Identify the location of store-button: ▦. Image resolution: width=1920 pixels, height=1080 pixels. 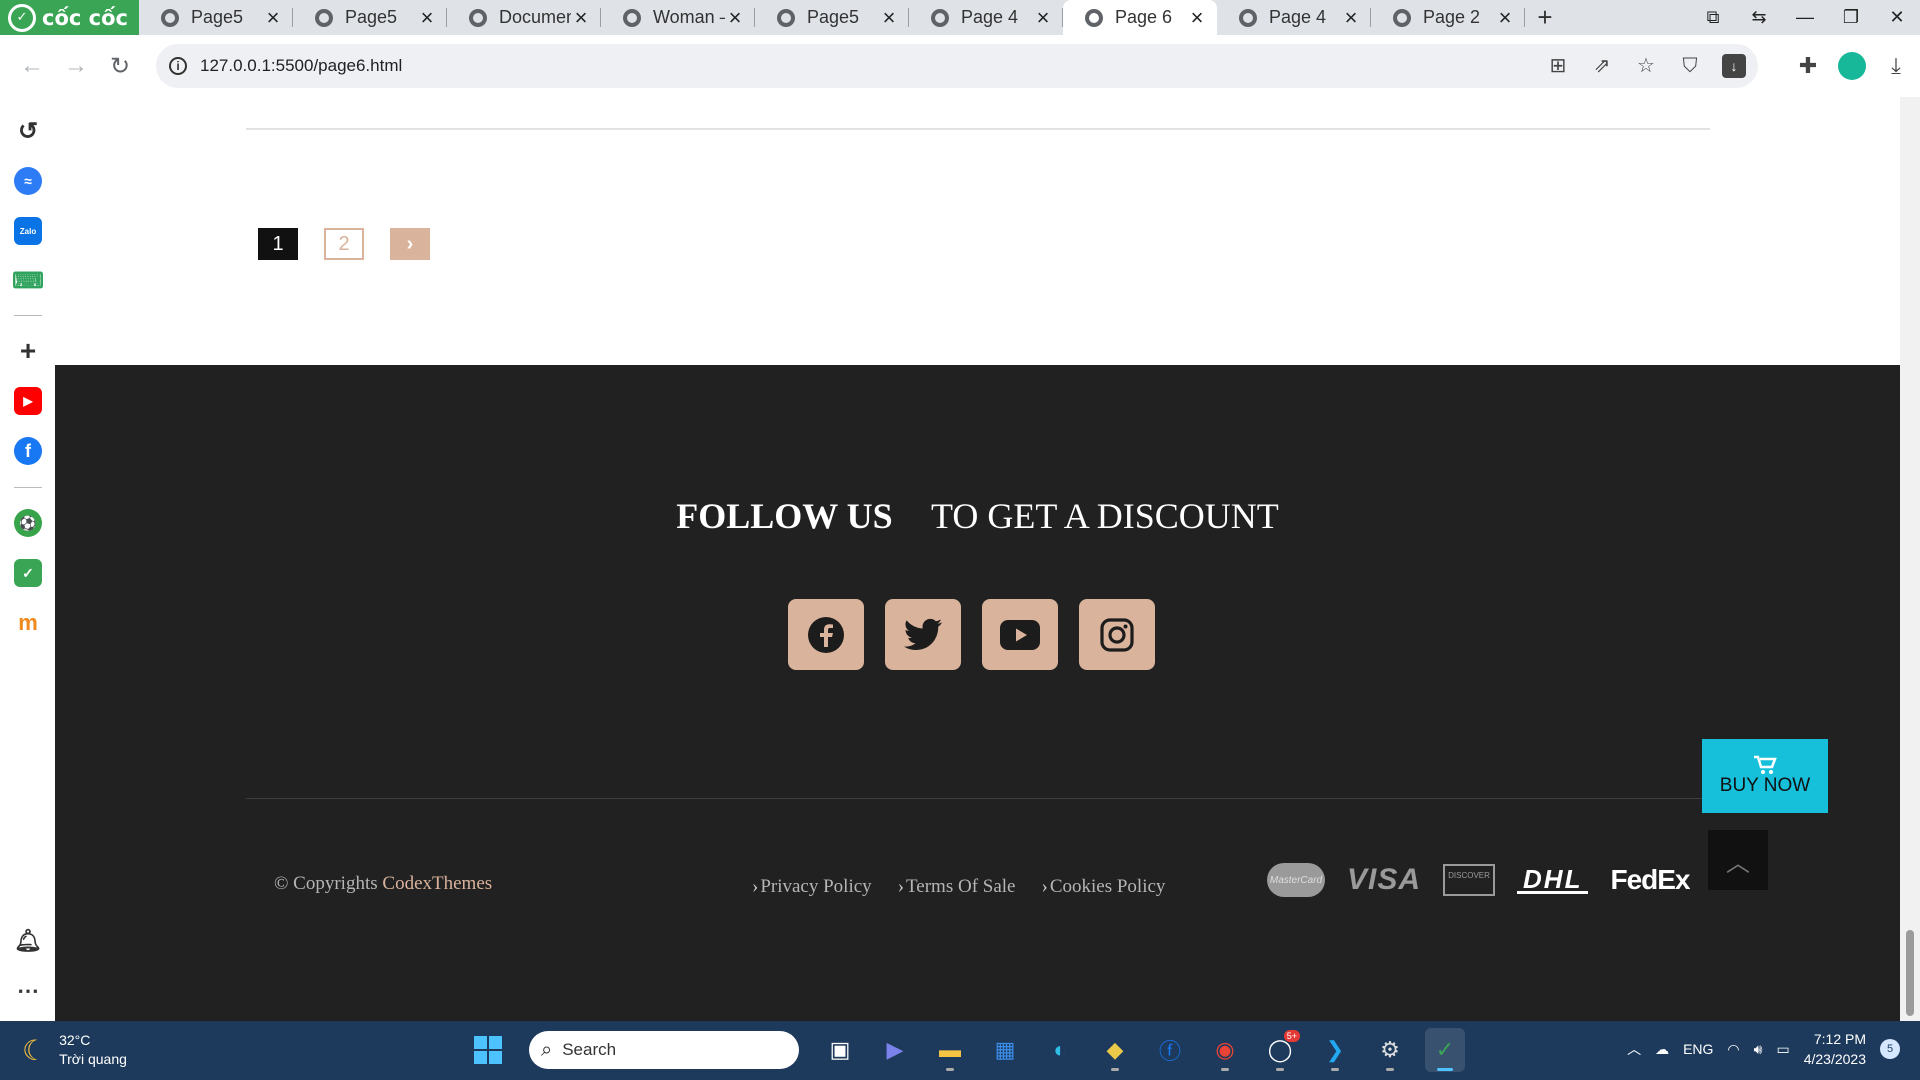
(1005, 1050).